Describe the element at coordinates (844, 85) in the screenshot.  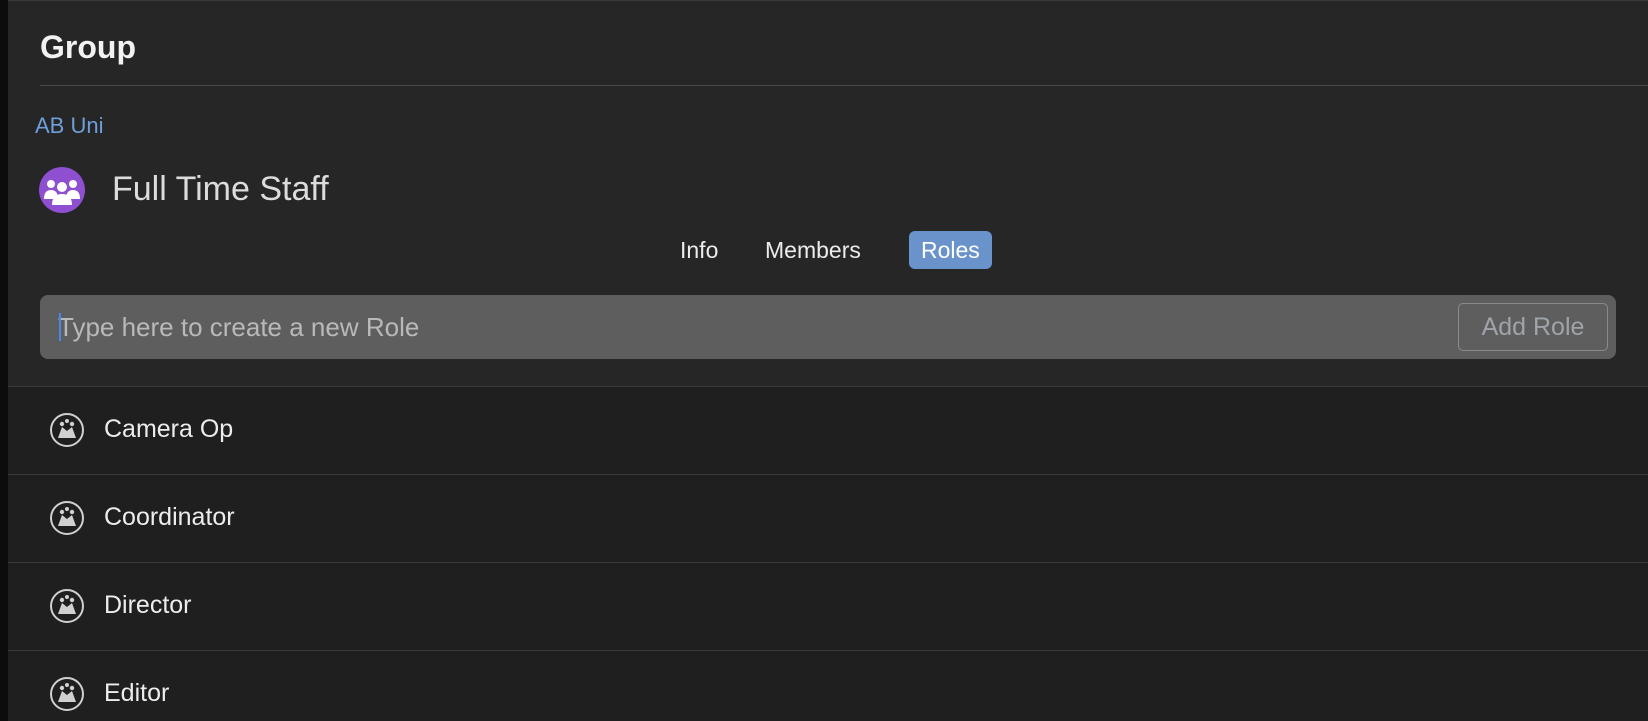
I see `title-divider` at that location.